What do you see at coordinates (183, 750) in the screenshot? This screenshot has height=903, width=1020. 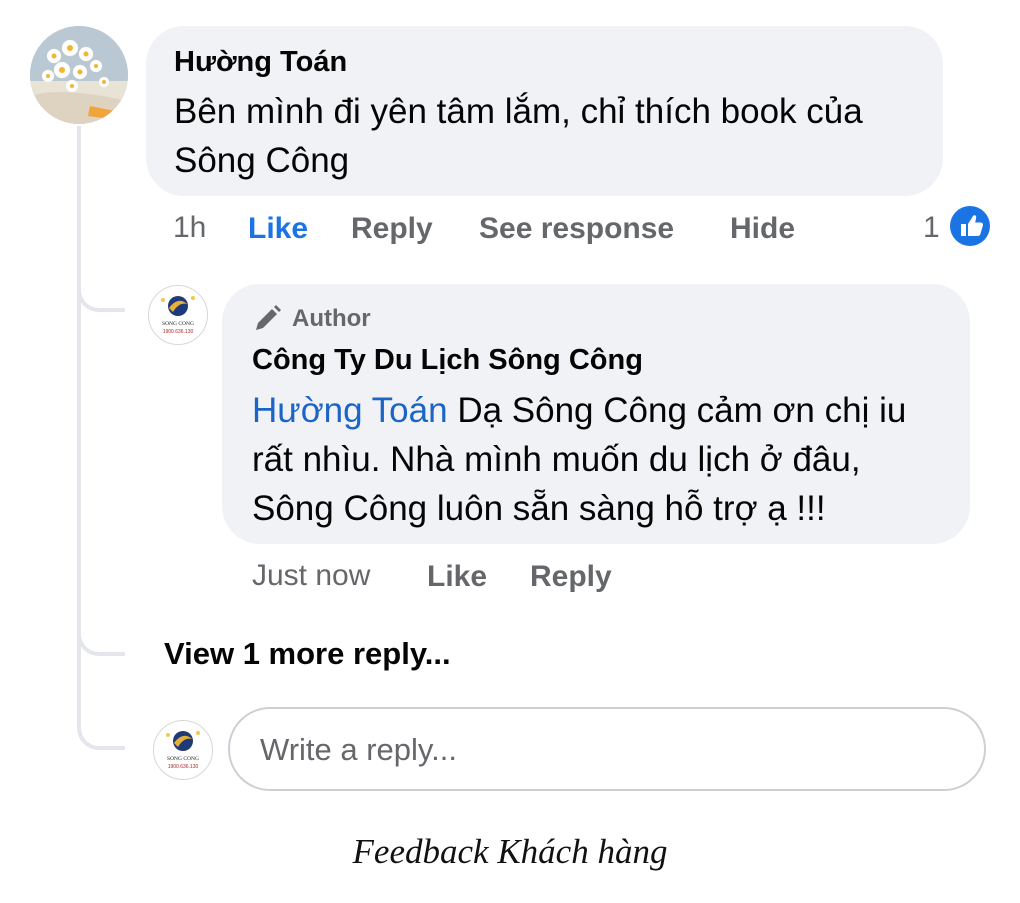 I see `composer-avatar: SONG CONG 1900.636.130` at bounding box center [183, 750].